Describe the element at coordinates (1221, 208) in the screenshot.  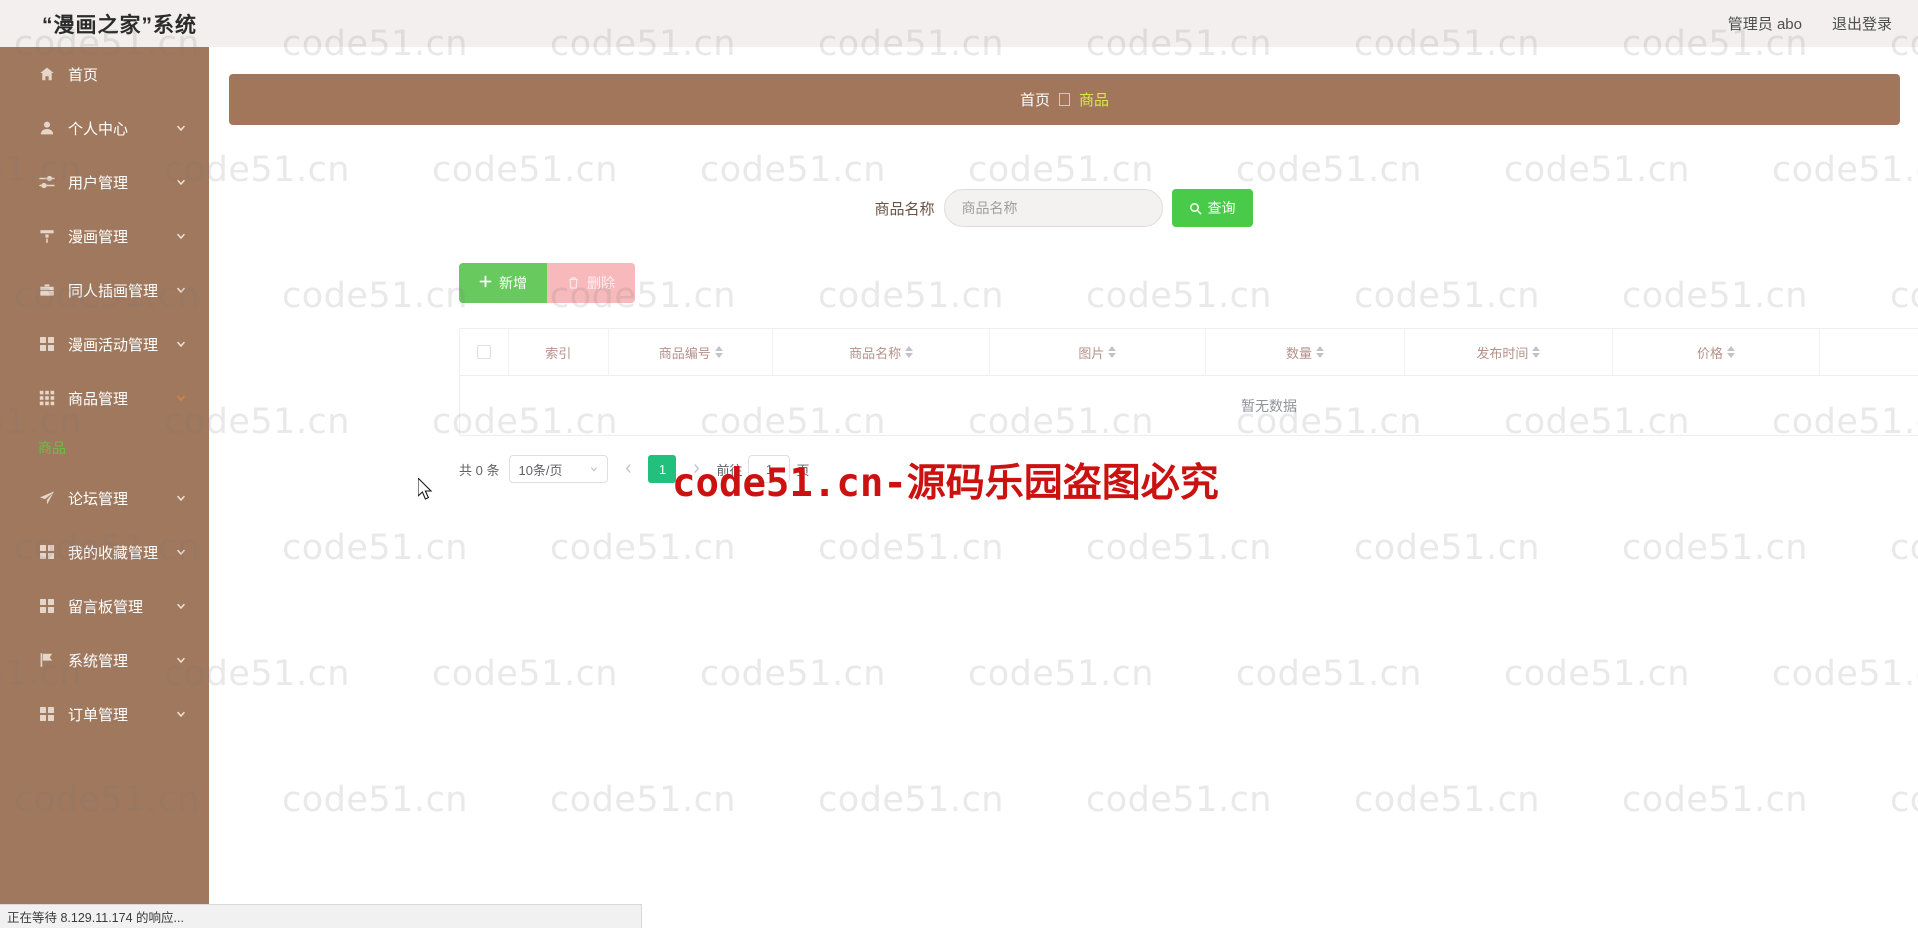
I see `search-button-label: 查询` at that location.